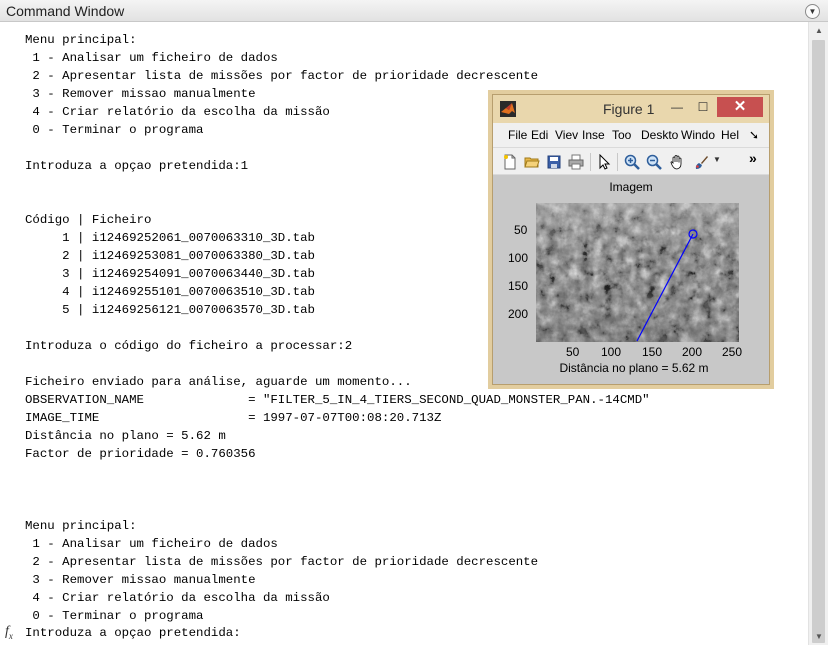  What do you see at coordinates (692, 352) in the screenshot?
I see `x-tick: 200` at bounding box center [692, 352].